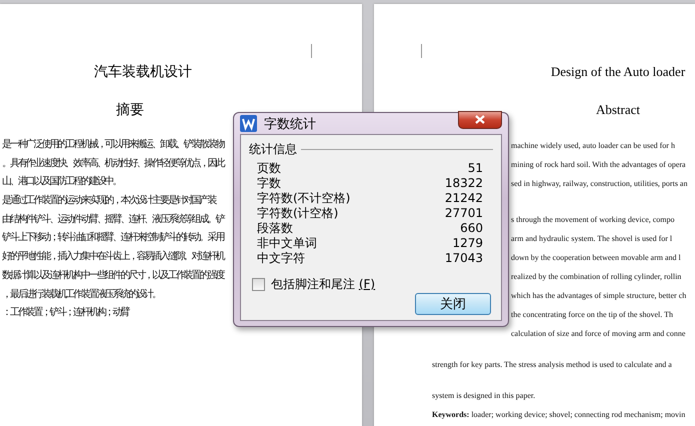 The image size is (695, 426). What do you see at coordinates (81, 295) in the screenshot?
I see `body-text-line: ，最后进行装载机工作装置液压系统的设计。` at bounding box center [81, 295].